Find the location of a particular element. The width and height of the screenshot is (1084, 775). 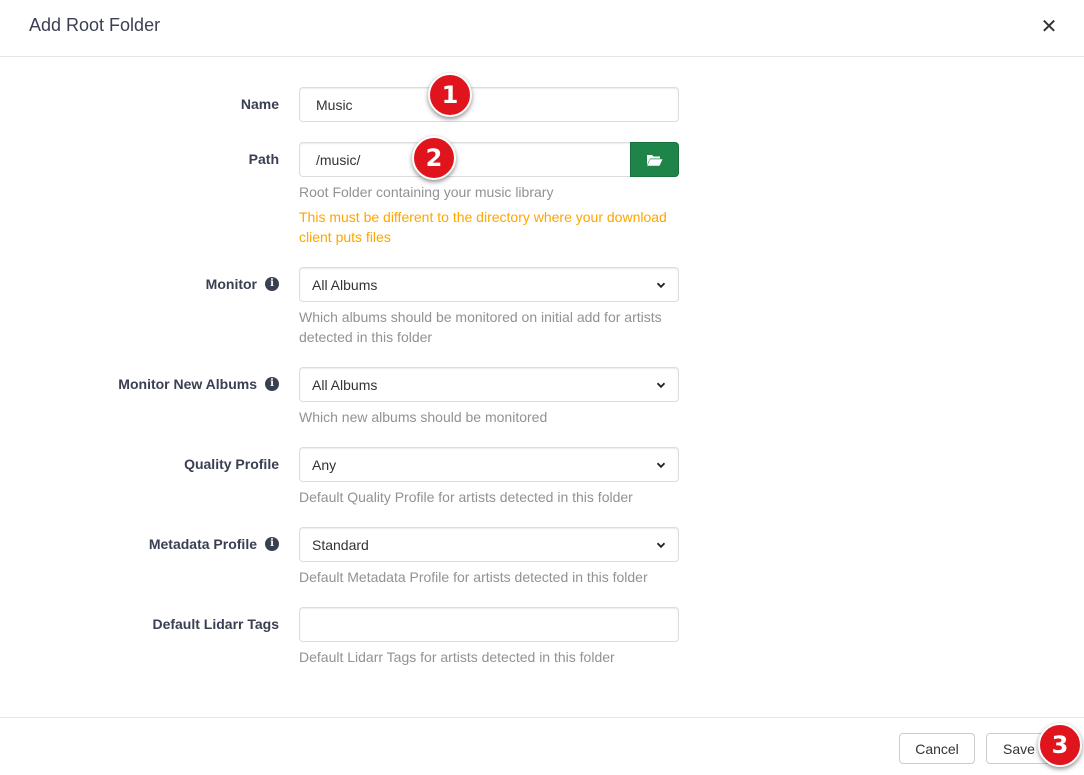

browse-folder-button is located at coordinates (654, 159).